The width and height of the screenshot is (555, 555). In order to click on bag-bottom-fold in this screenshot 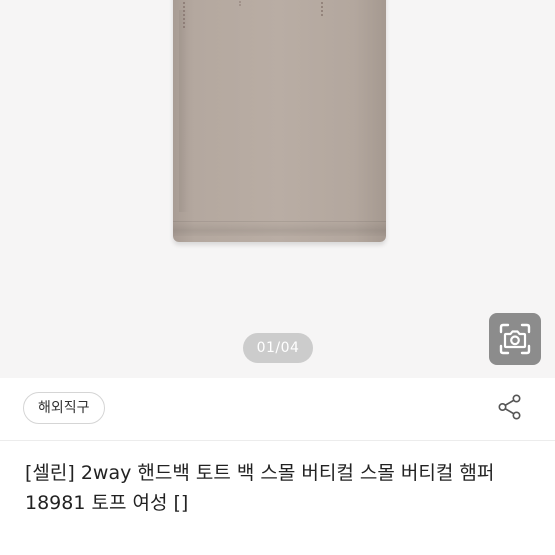, I will do `click(279, 228)`.